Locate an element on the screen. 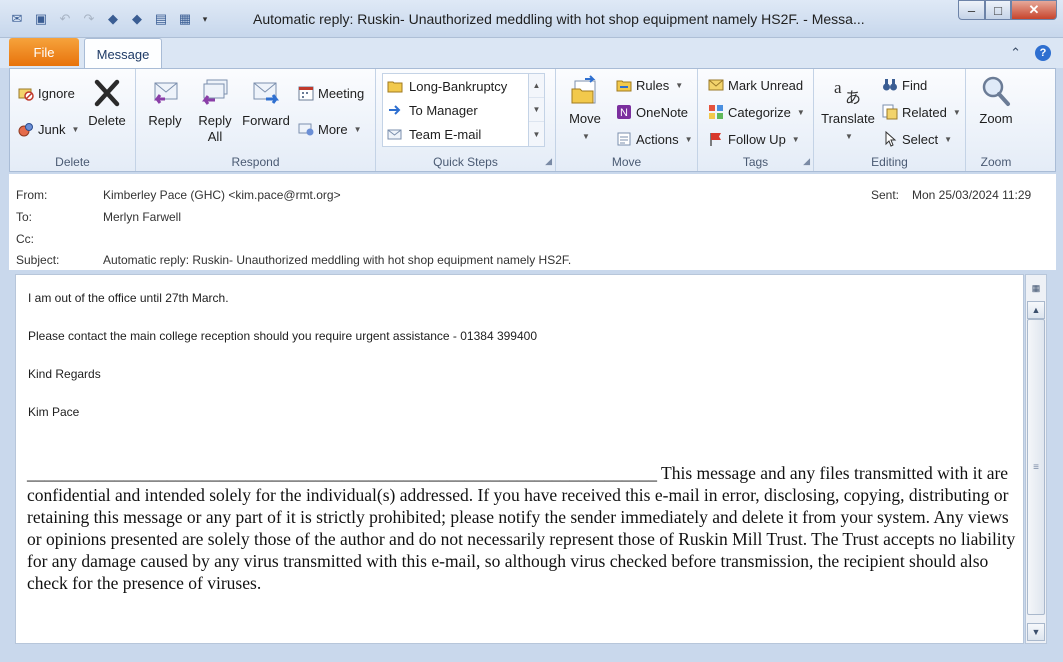 The image size is (1063, 662). categorize-button: Categorize ▼ is located at coordinates (756, 112).